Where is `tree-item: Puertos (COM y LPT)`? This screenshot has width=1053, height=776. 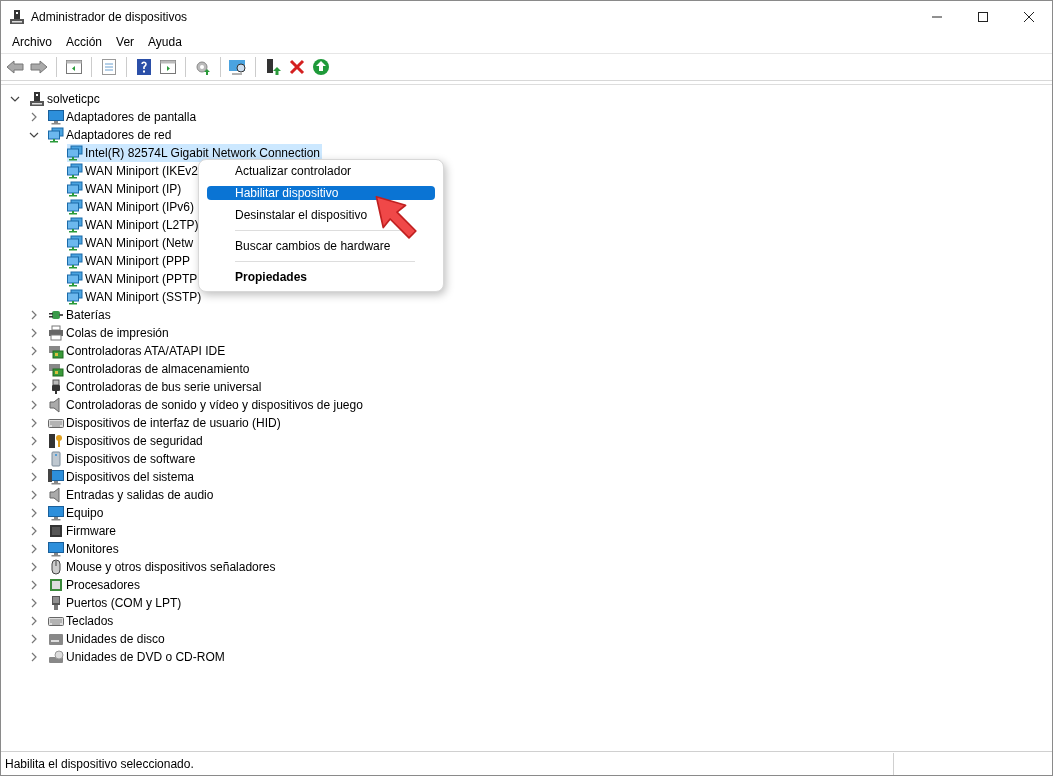
tree-item: Puertos (COM y LPT) is located at coordinates (116, 603).